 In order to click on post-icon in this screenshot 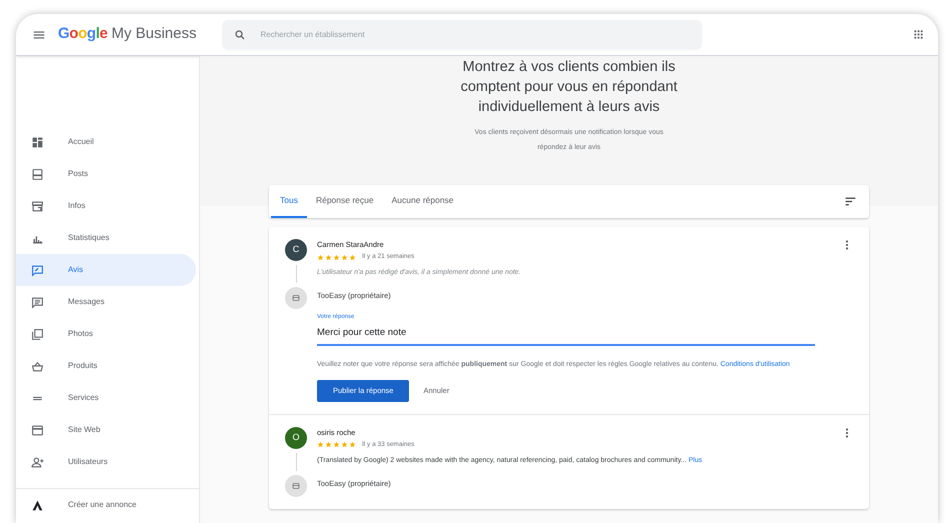, I will do `click(37, 174)`.